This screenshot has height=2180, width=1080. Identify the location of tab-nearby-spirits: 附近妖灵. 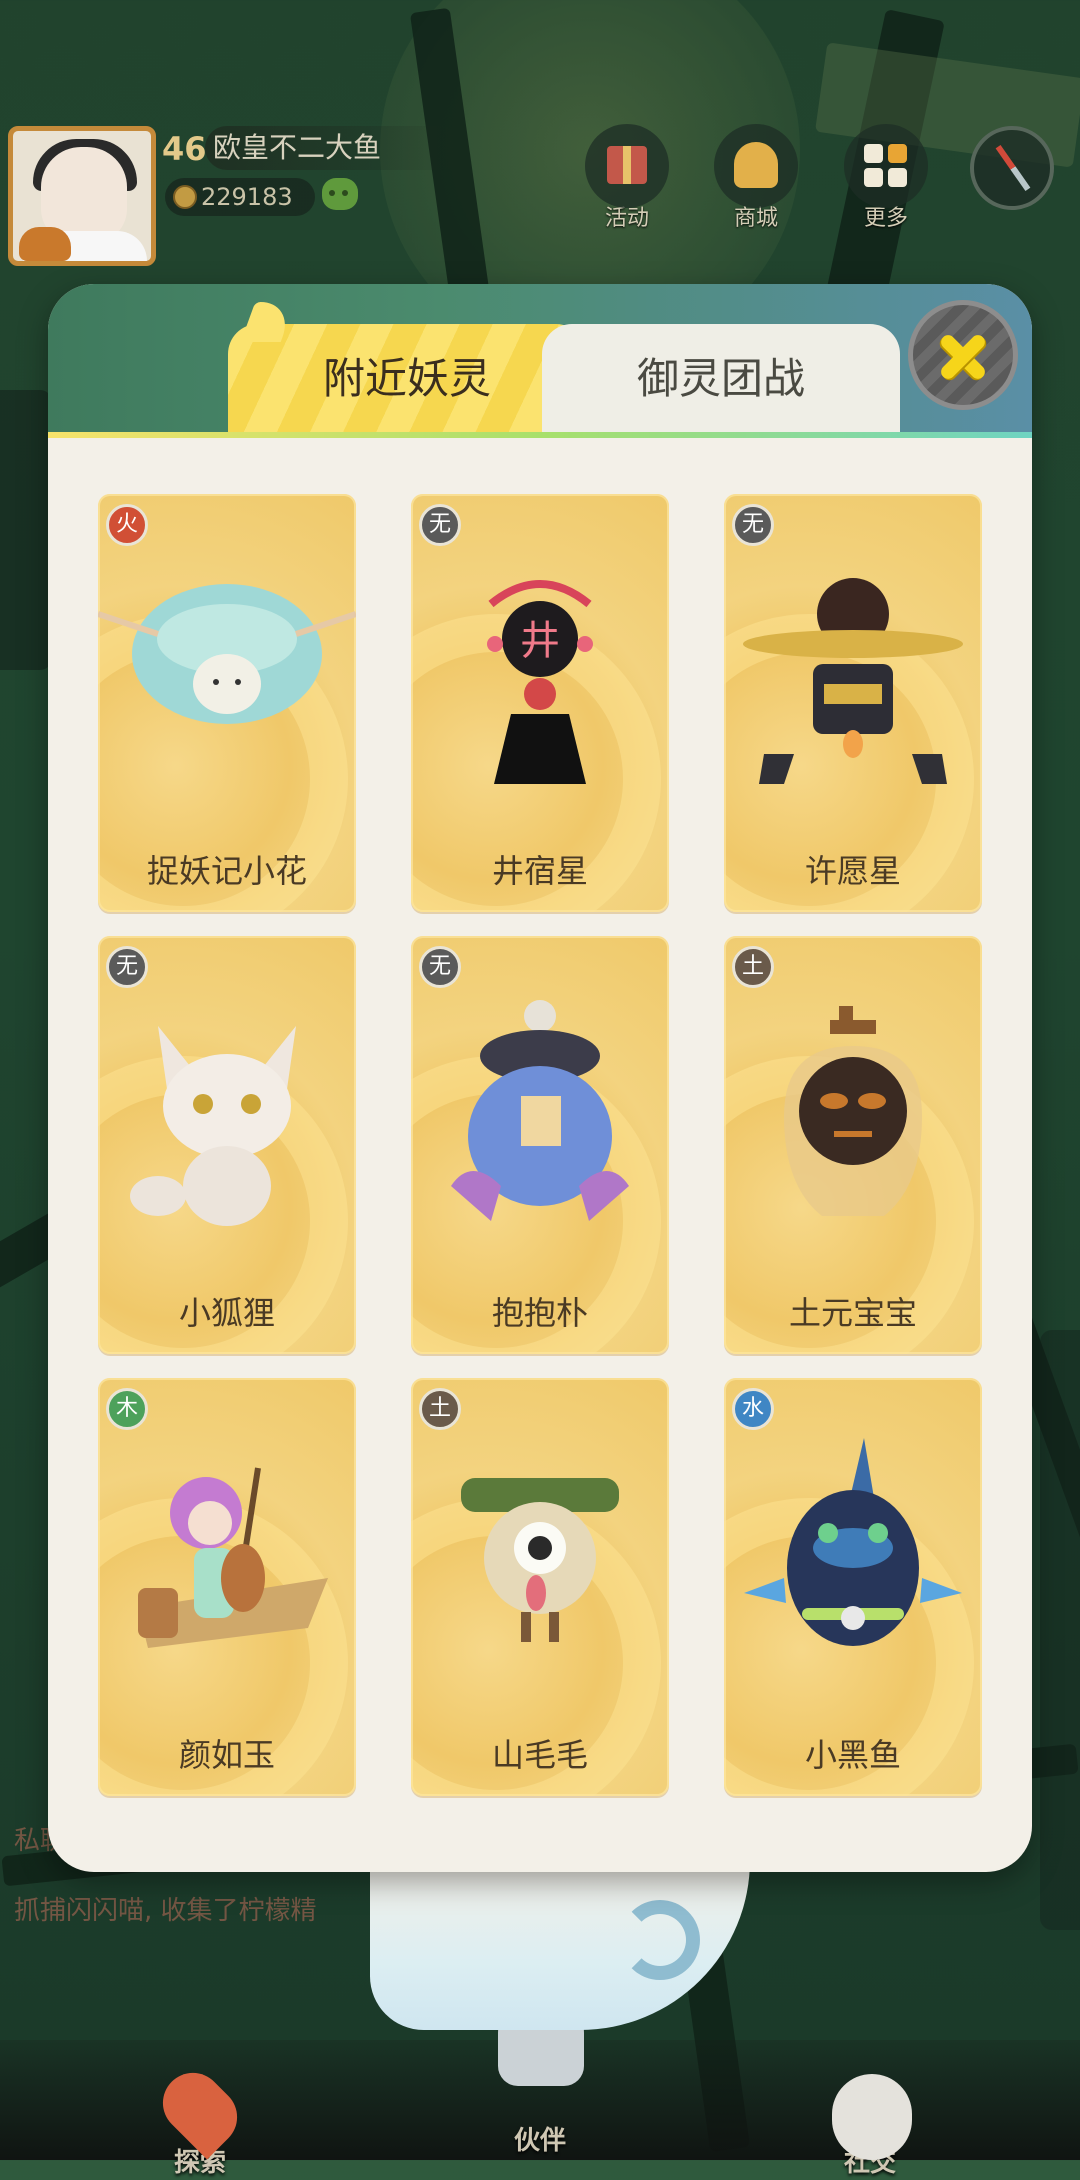
(407, 379).